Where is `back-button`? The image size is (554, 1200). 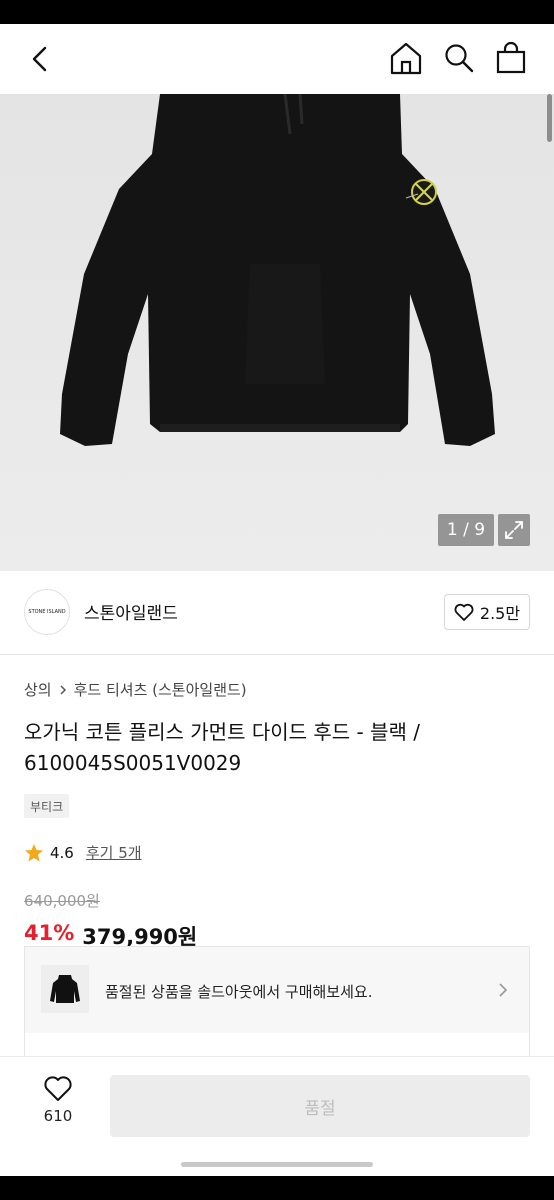 back-button is located at coordinates (41, 59).